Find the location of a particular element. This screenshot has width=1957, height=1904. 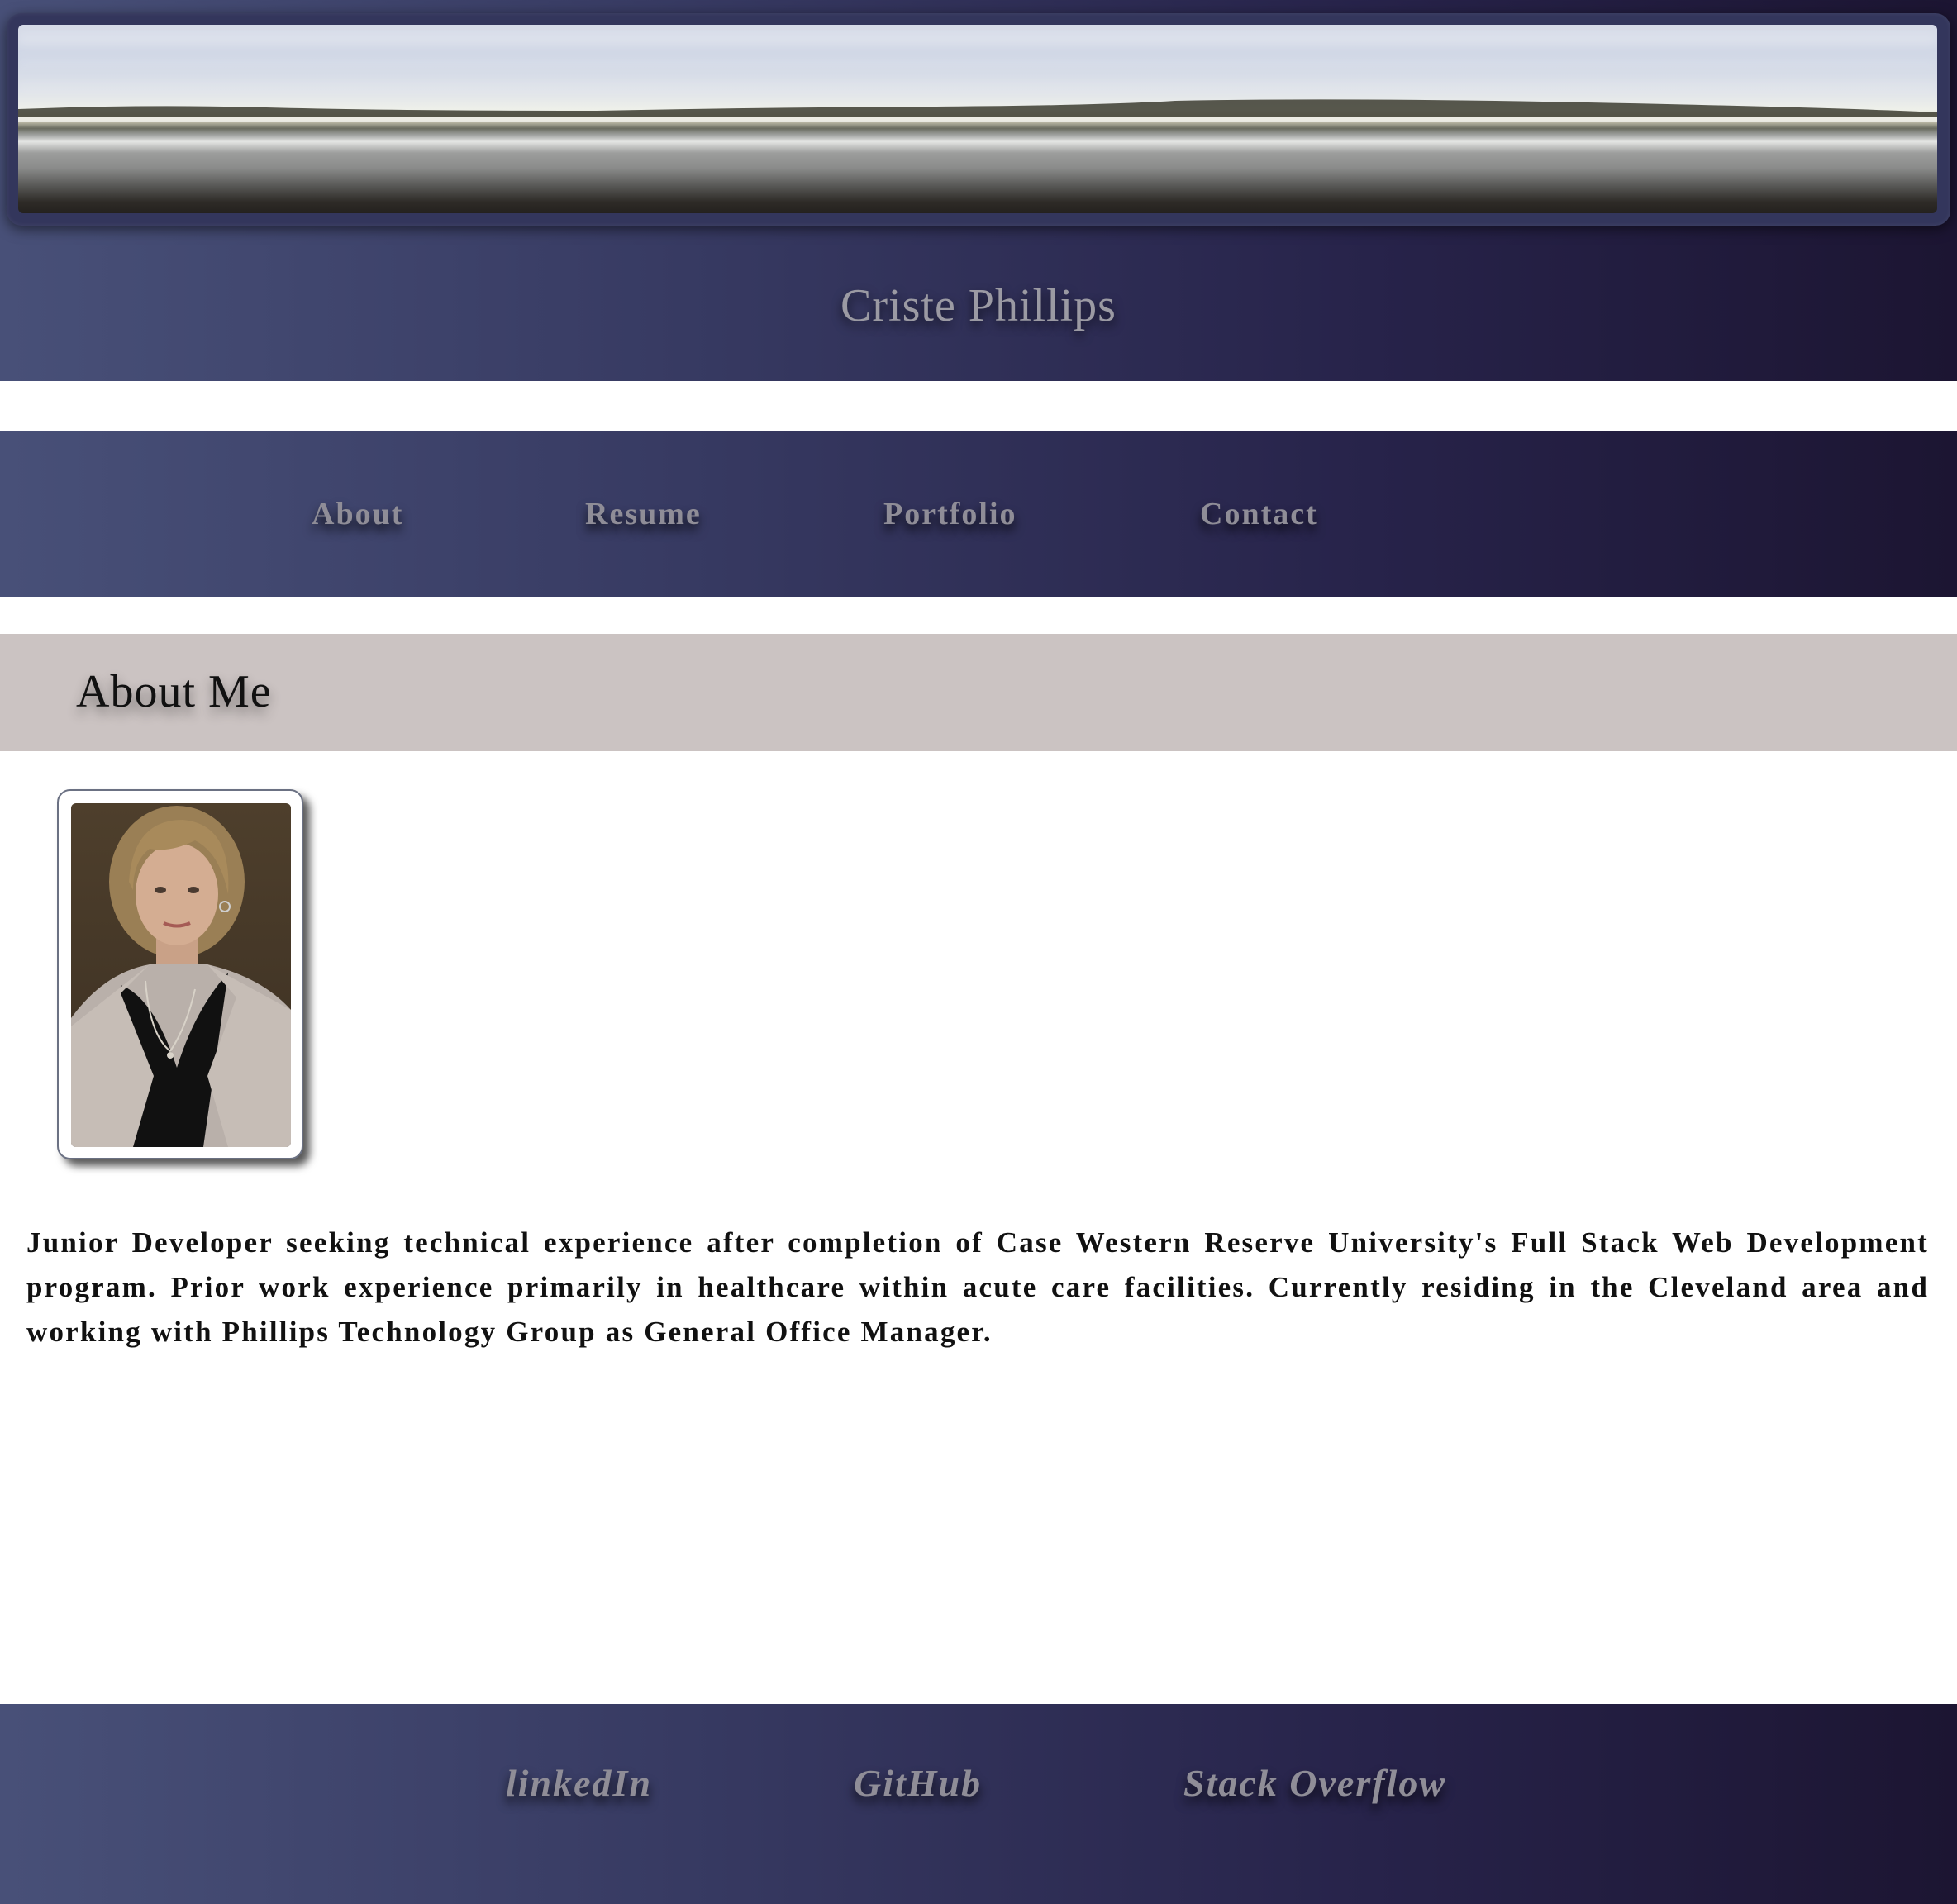

banner-frame is located at coordinates (978, 119).